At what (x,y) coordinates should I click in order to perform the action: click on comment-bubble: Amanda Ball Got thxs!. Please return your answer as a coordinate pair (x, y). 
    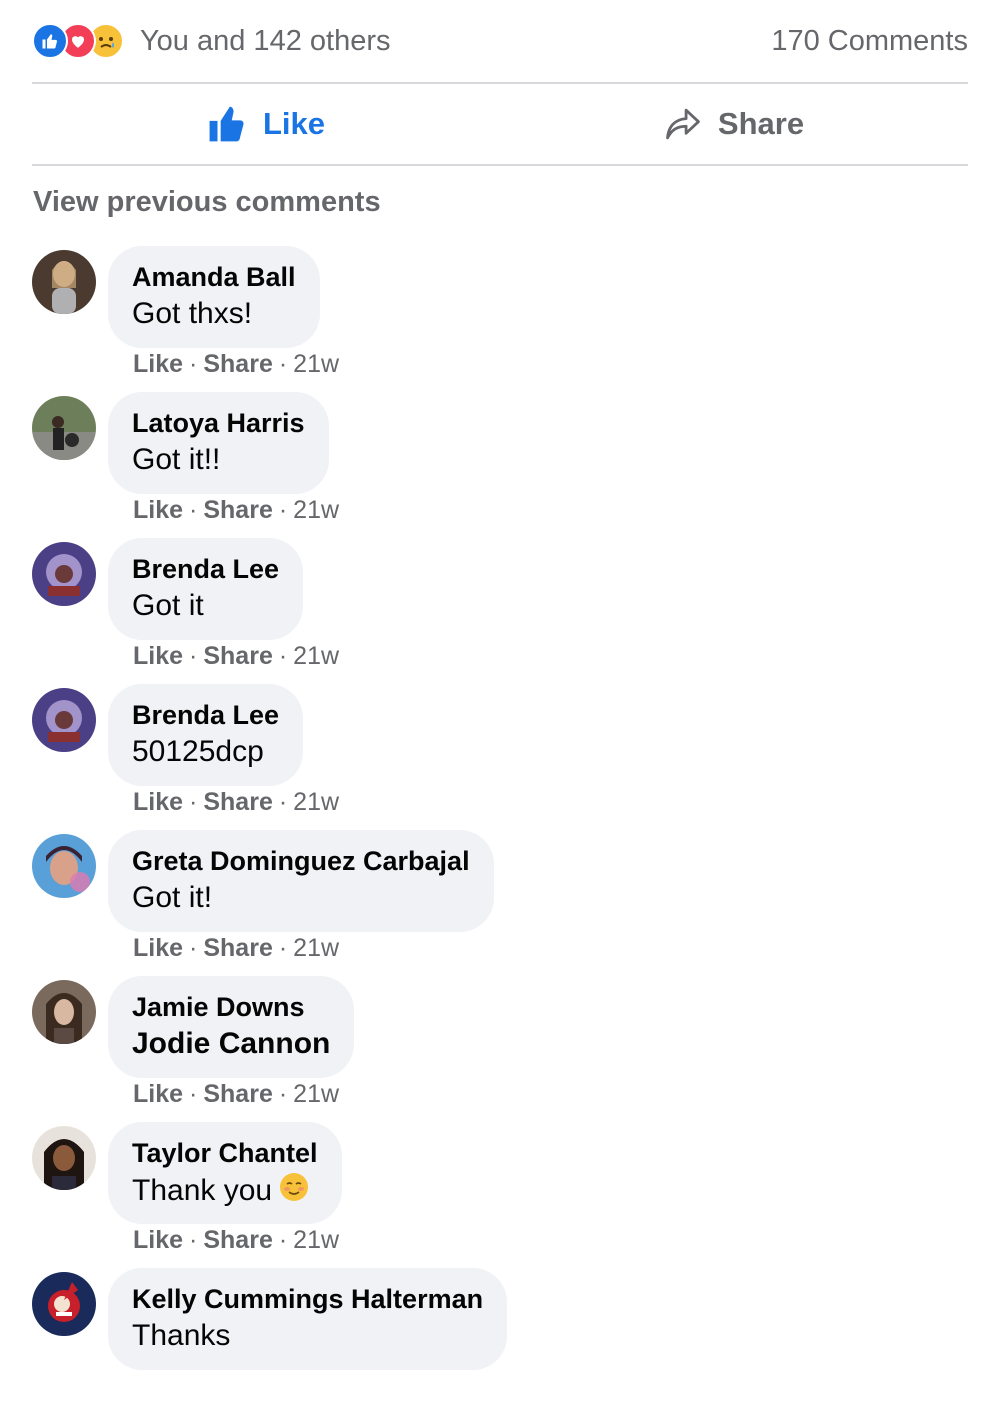
    Looking at the image, I should click on (214, 297).